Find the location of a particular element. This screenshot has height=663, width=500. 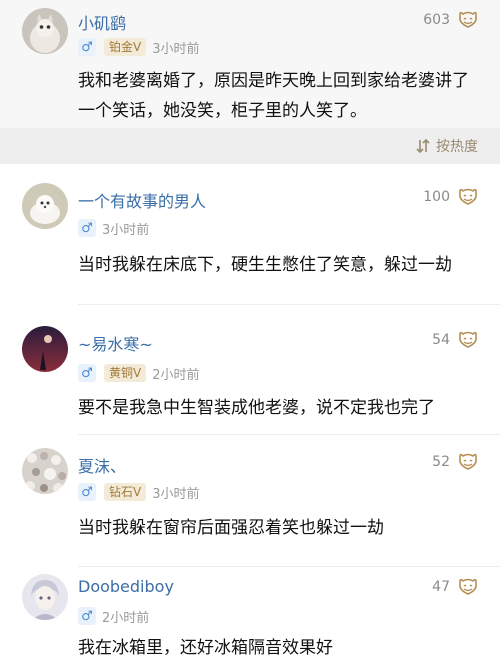

author-name: 一个有故事的男人 is located at coordinates (142, 200).